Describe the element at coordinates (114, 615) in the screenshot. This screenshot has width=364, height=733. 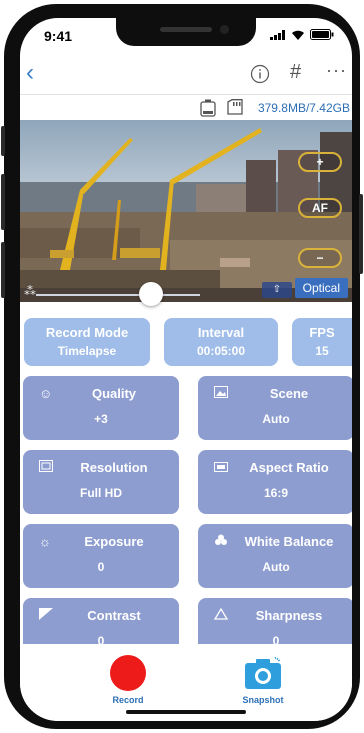
I see `contrast-label: Contrast` at that location.